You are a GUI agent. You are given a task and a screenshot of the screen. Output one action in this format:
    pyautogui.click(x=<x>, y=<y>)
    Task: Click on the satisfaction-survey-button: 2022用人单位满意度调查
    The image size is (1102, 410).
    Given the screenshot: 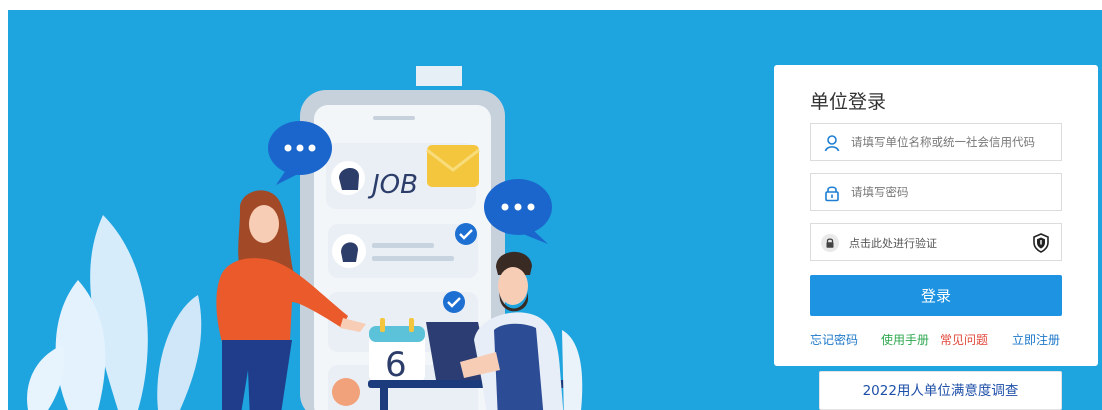 What is the action you would take?
    pyautogui.click(x=940, y=390)
    